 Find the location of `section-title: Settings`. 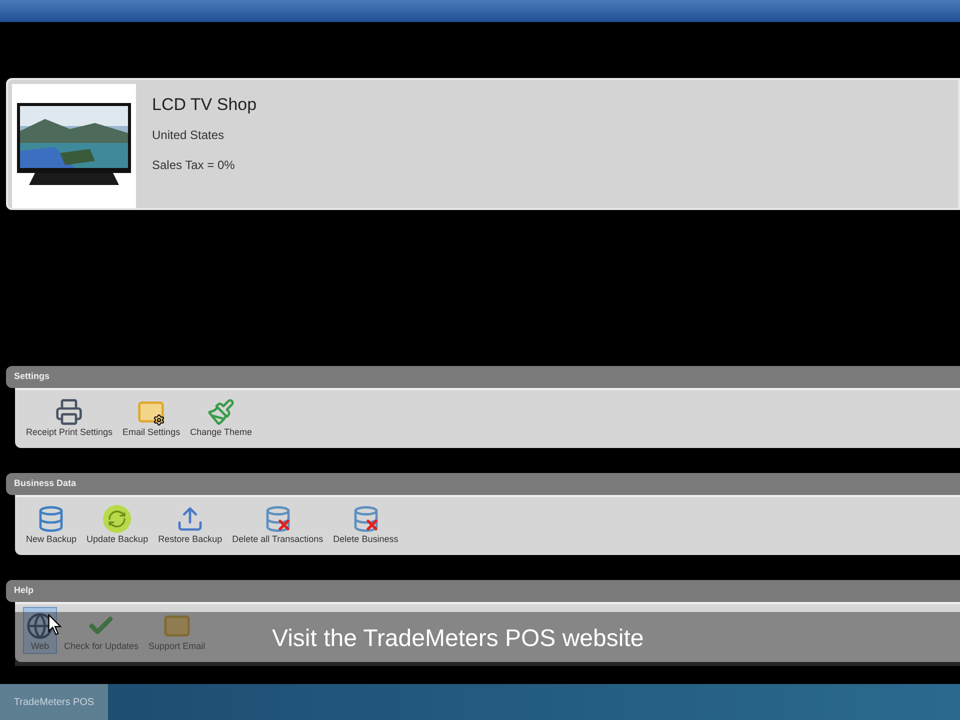

section-title: Settings is located at coordinates (32, 377).